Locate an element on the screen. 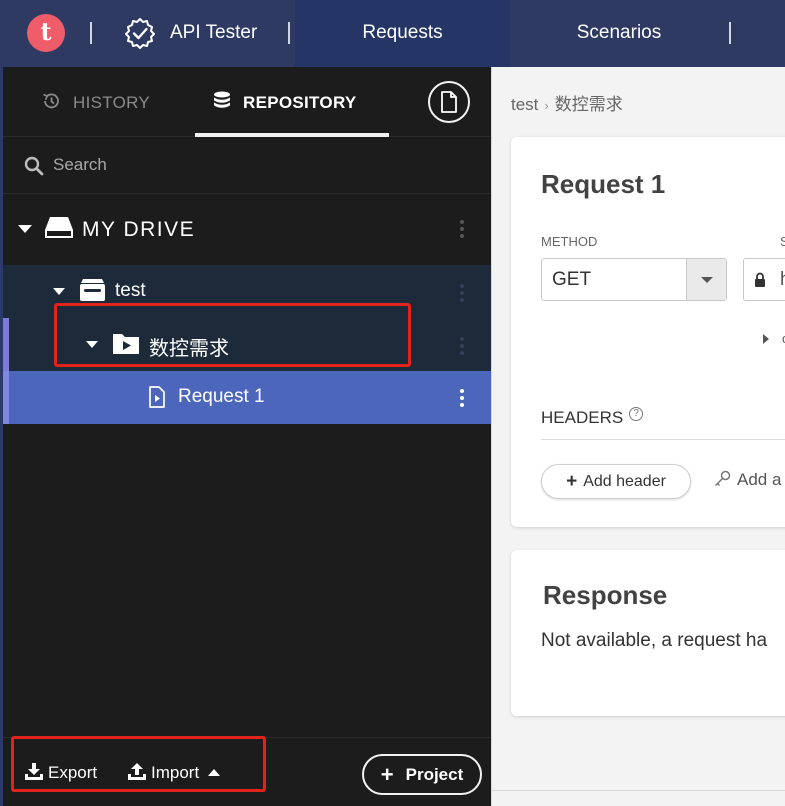 The height and width of the screenshot is (806, 785). headers-label: HEADERS? is located at coordinates (592, 417).